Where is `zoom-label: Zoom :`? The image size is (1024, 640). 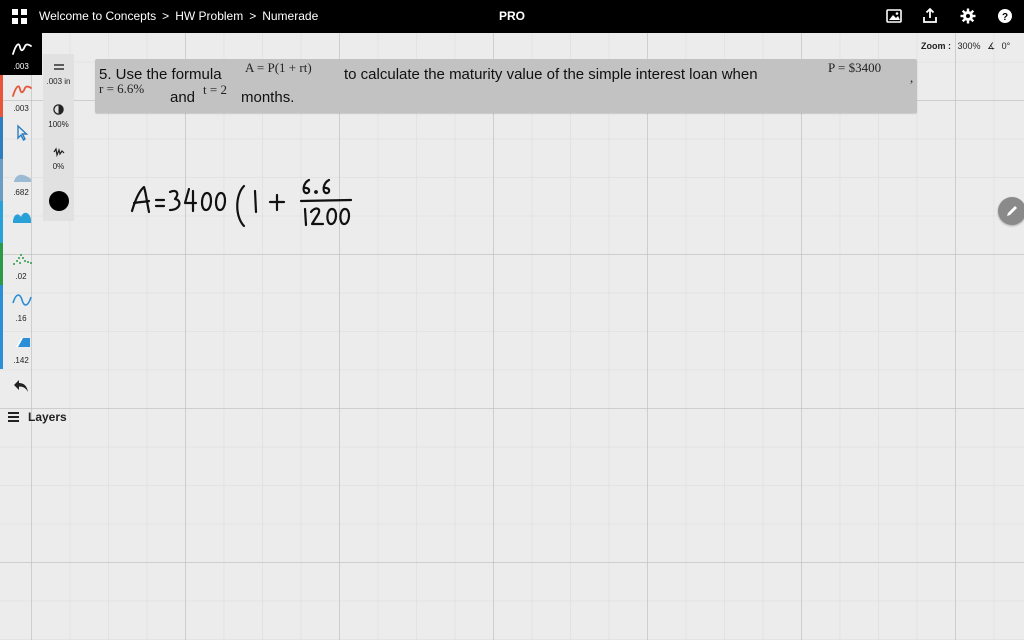 zoom-label: Zoom : is located at coordinates (936, 46).